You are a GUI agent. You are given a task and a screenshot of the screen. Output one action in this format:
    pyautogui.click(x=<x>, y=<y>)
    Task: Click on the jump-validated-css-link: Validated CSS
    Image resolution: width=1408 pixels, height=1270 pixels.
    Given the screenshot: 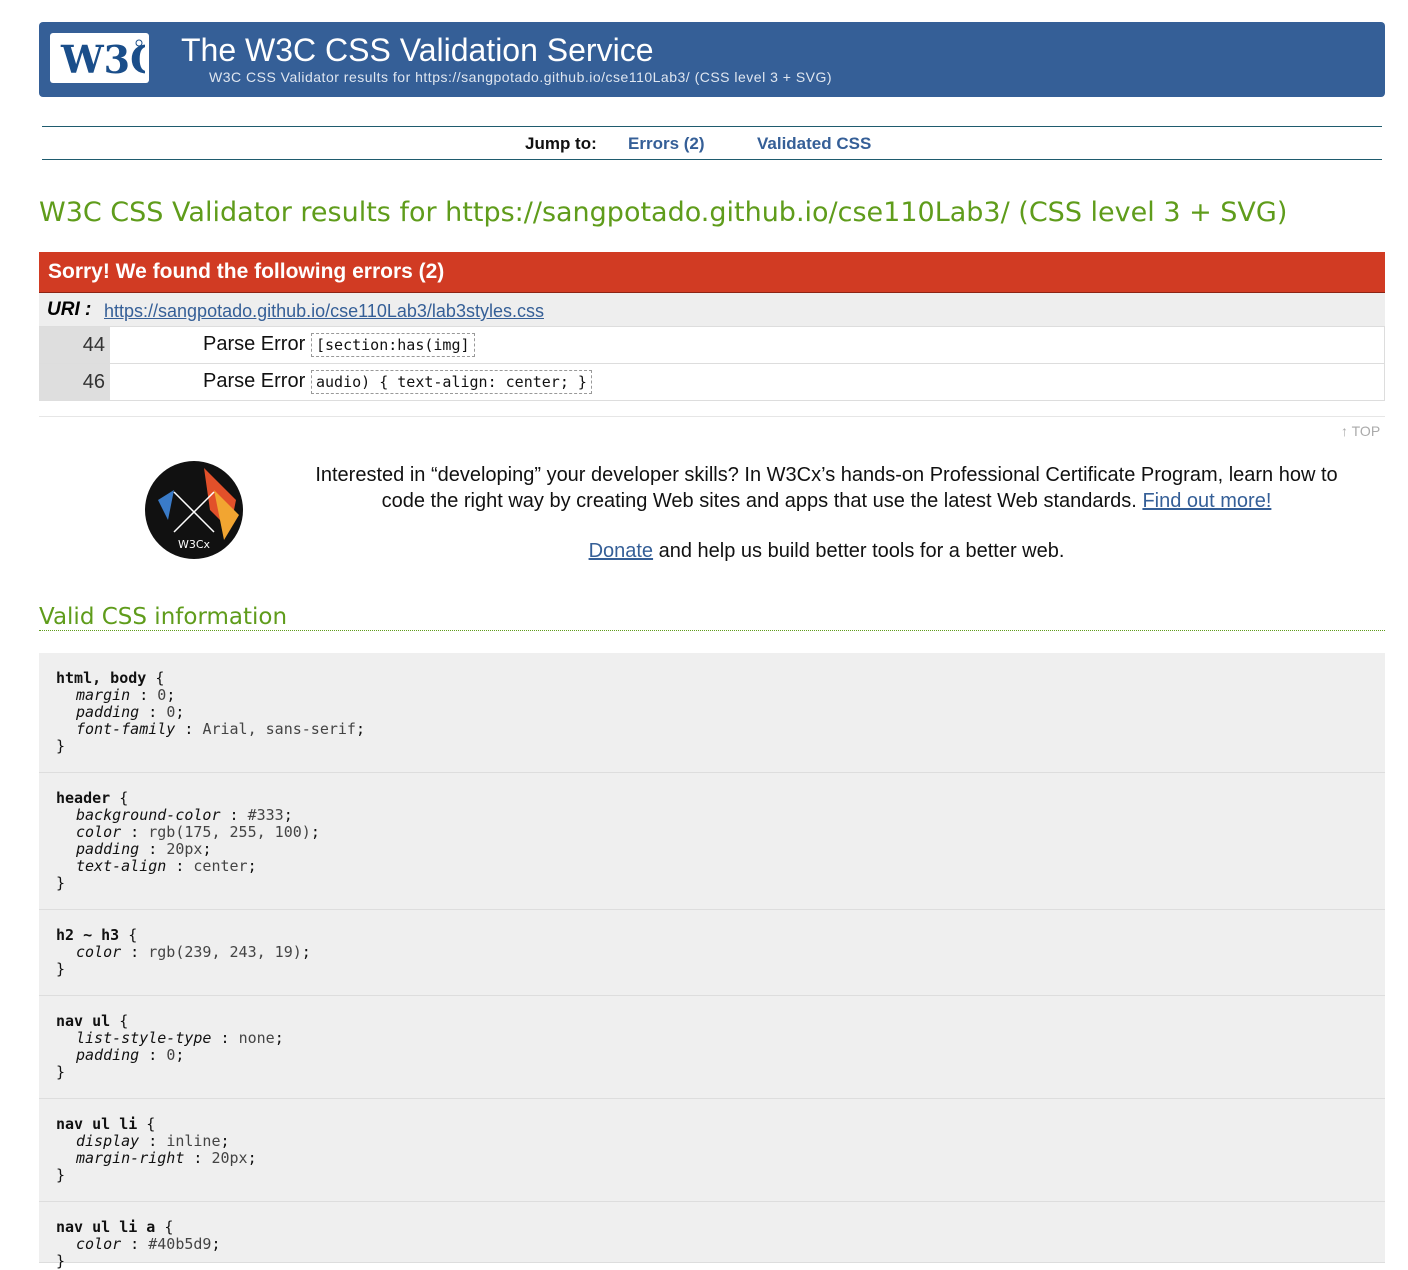 What is the action you would take?
    pyautogui.click(x=814, y=144)
    